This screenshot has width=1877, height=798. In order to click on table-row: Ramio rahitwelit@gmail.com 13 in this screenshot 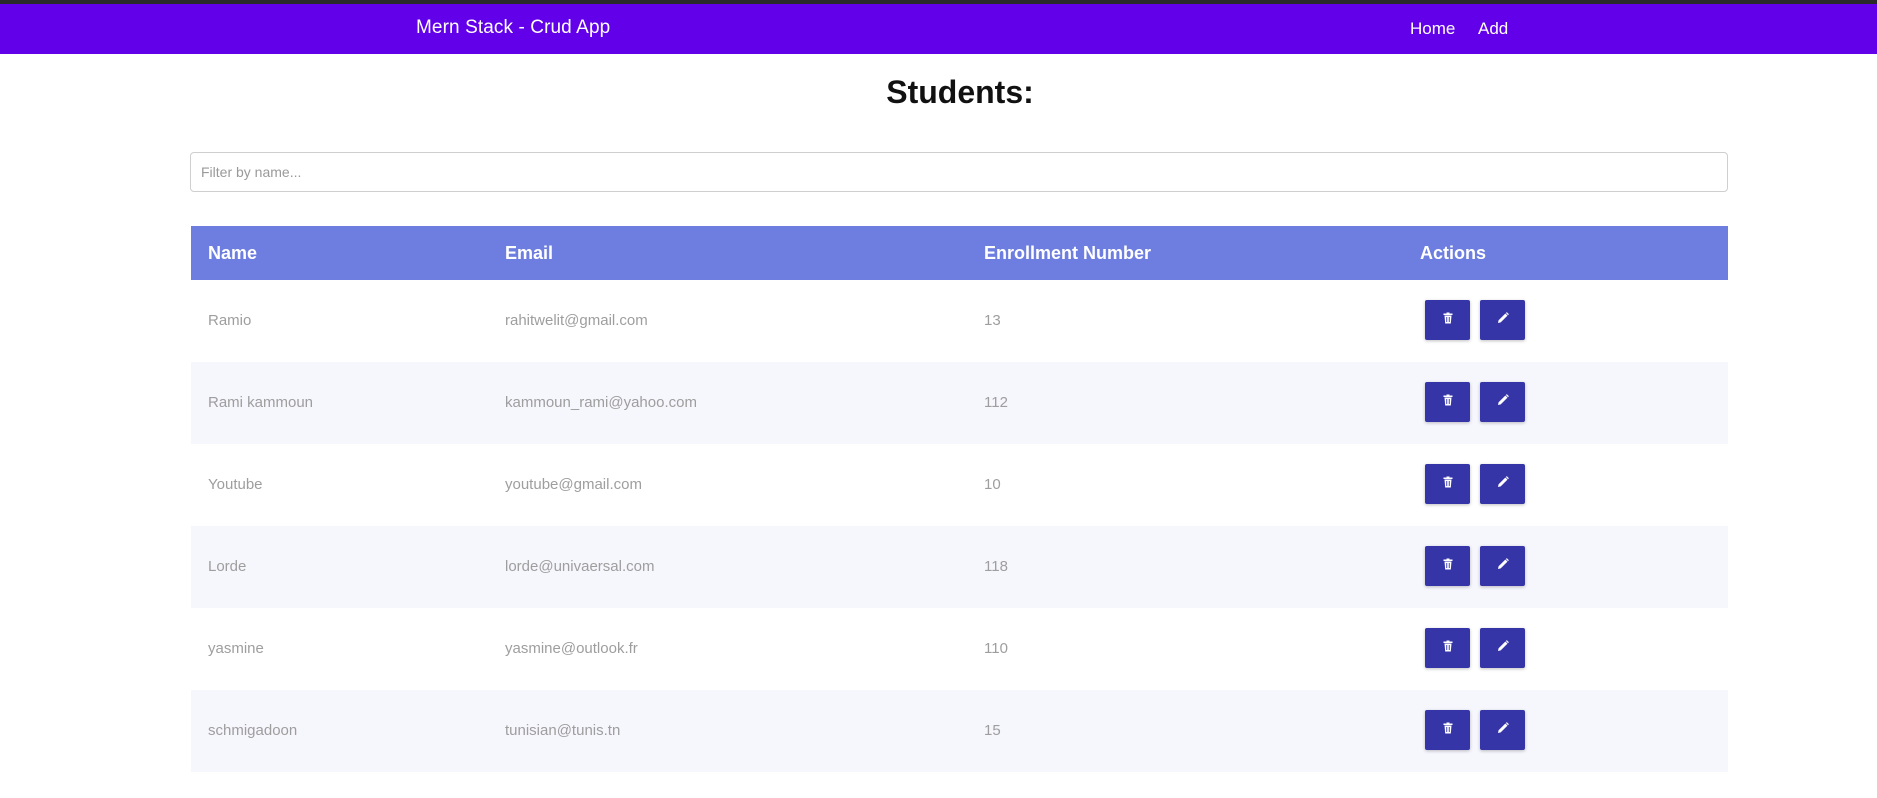, I will do `click(959, 321)`.